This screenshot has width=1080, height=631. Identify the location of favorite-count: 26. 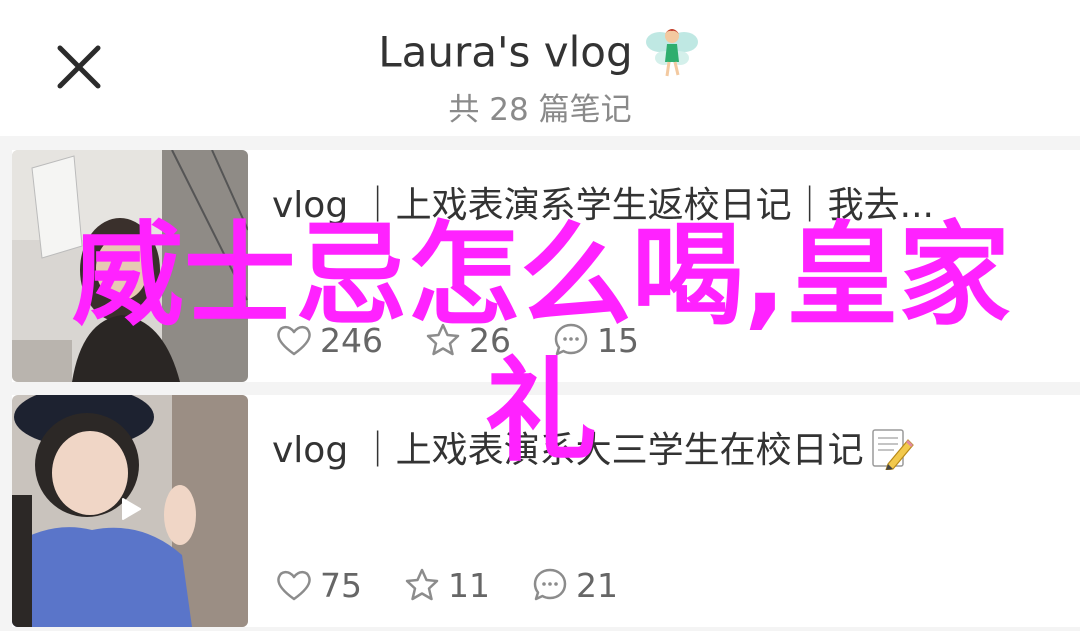
(490, 340).